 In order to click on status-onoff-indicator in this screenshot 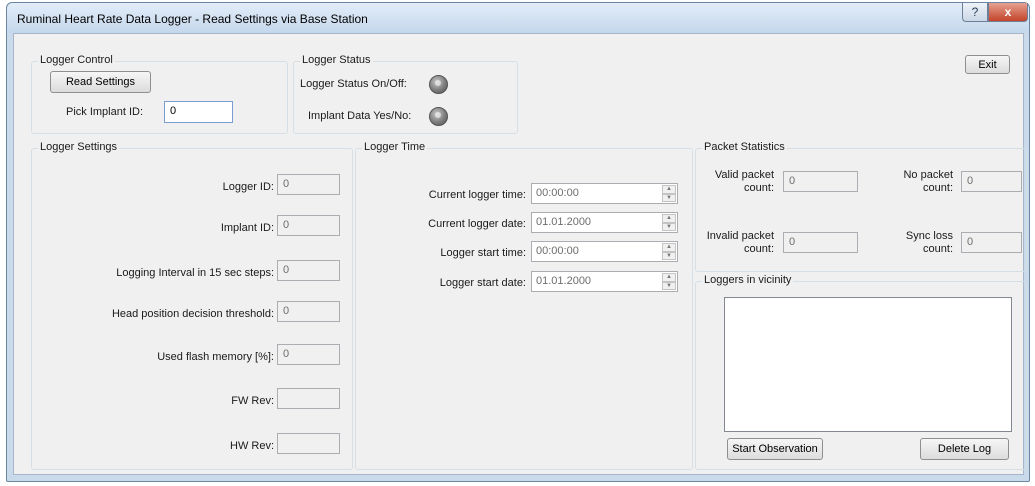, I will do `click(438, 84)`.